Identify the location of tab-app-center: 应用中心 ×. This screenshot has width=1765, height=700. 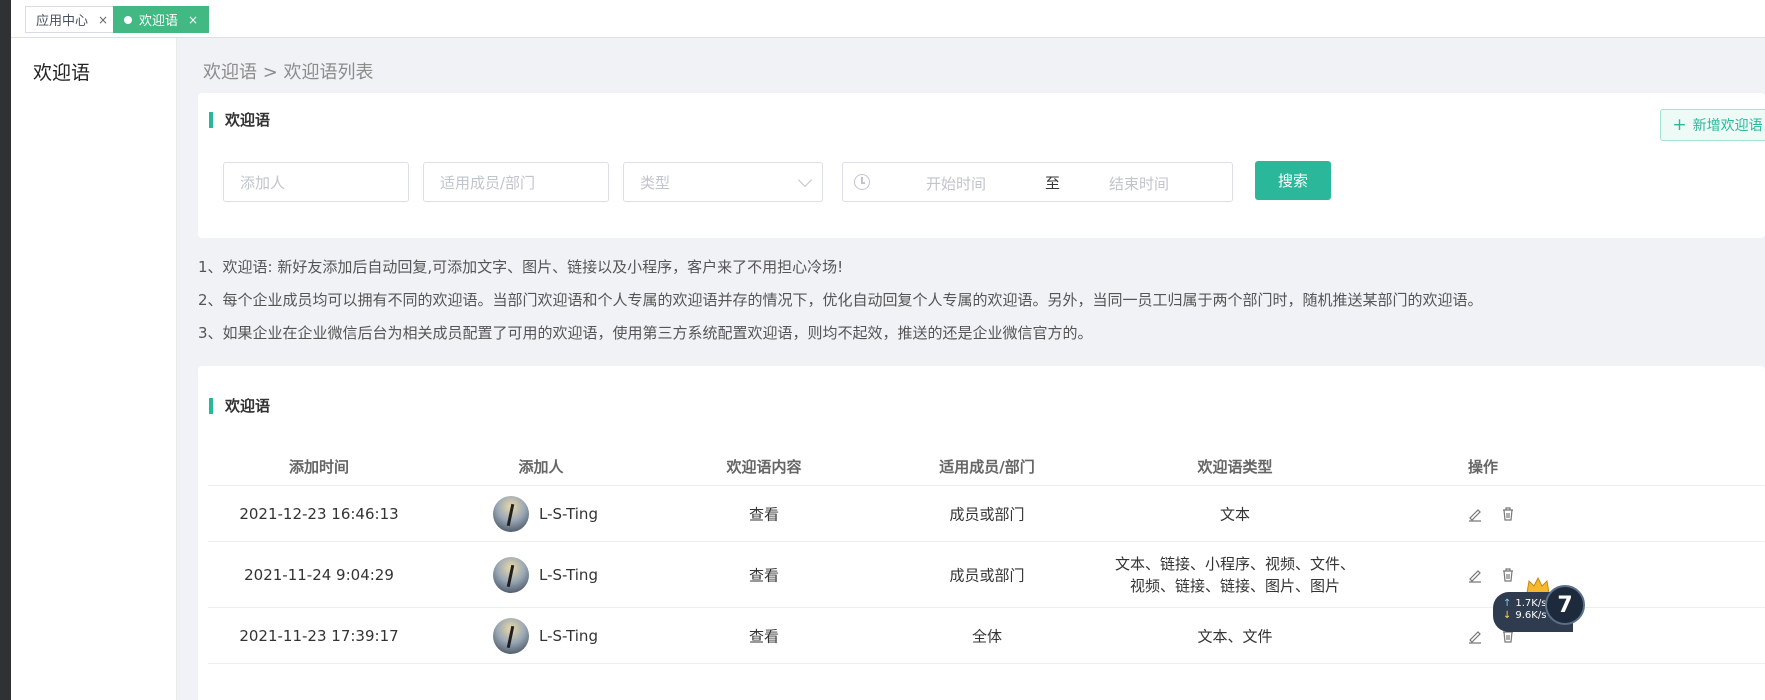
(72, 19).